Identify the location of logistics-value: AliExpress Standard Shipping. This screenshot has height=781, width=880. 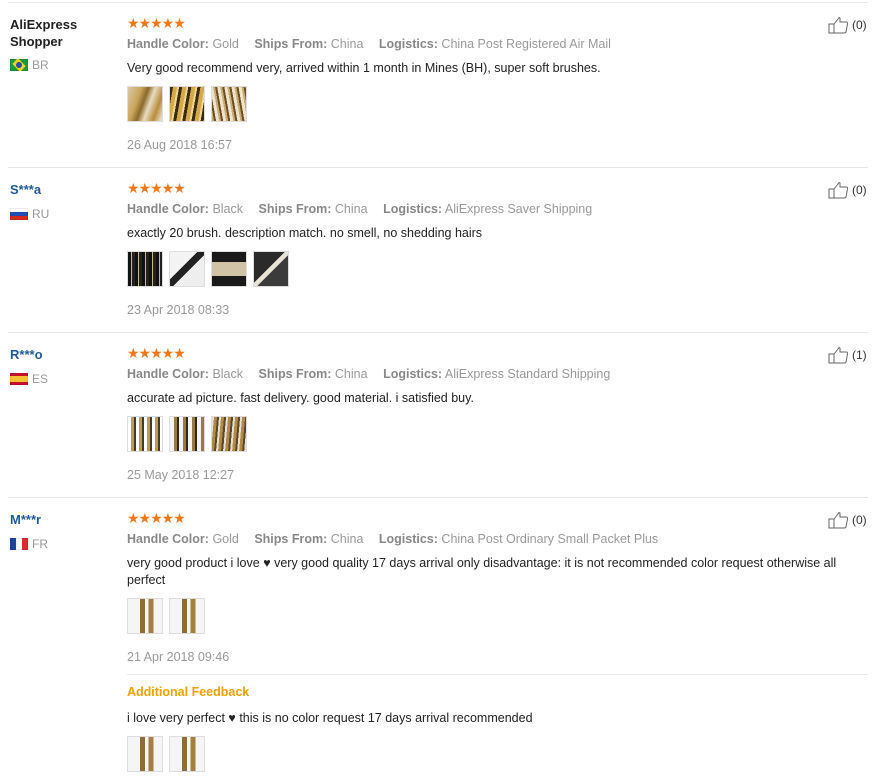
(527, 374).